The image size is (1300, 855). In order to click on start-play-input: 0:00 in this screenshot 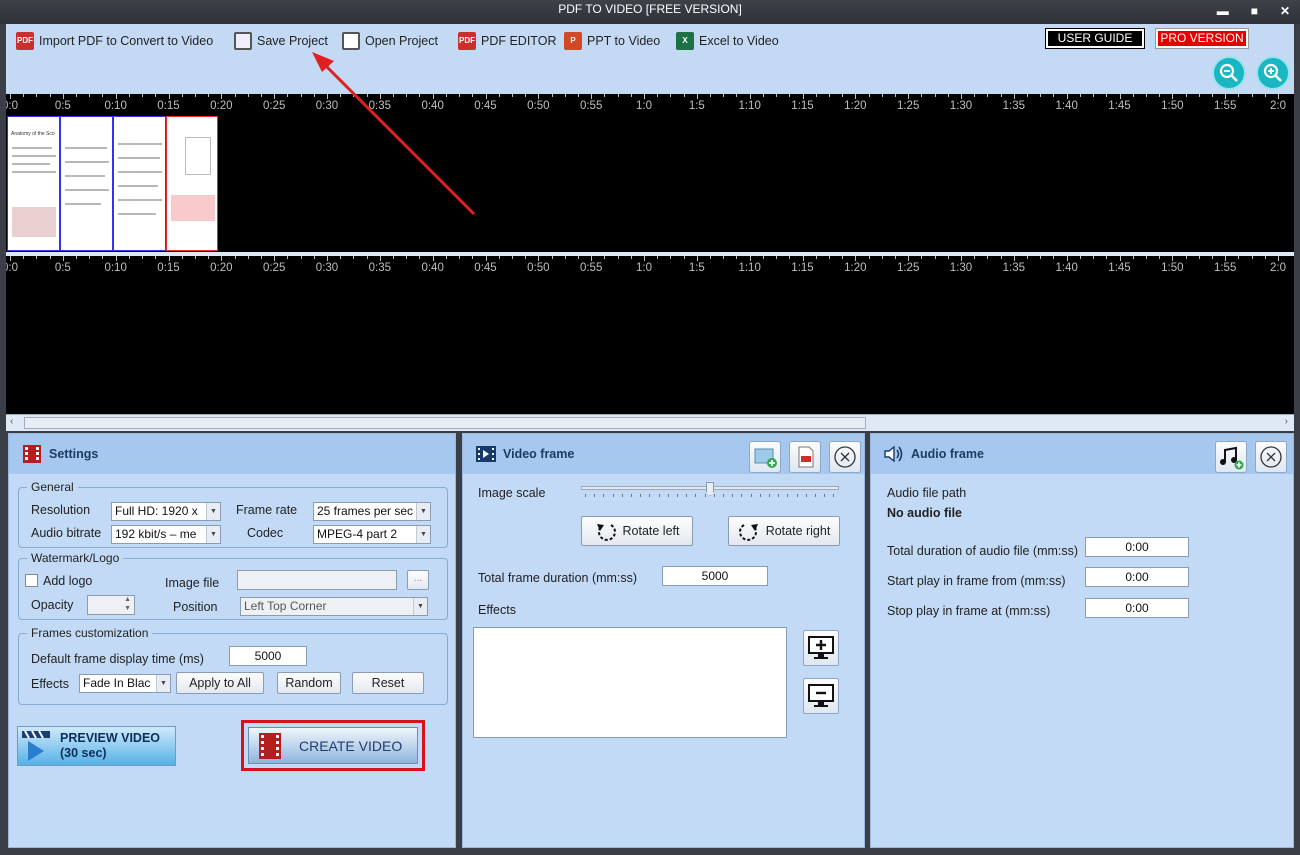, I will do `click(1137, 577)`.